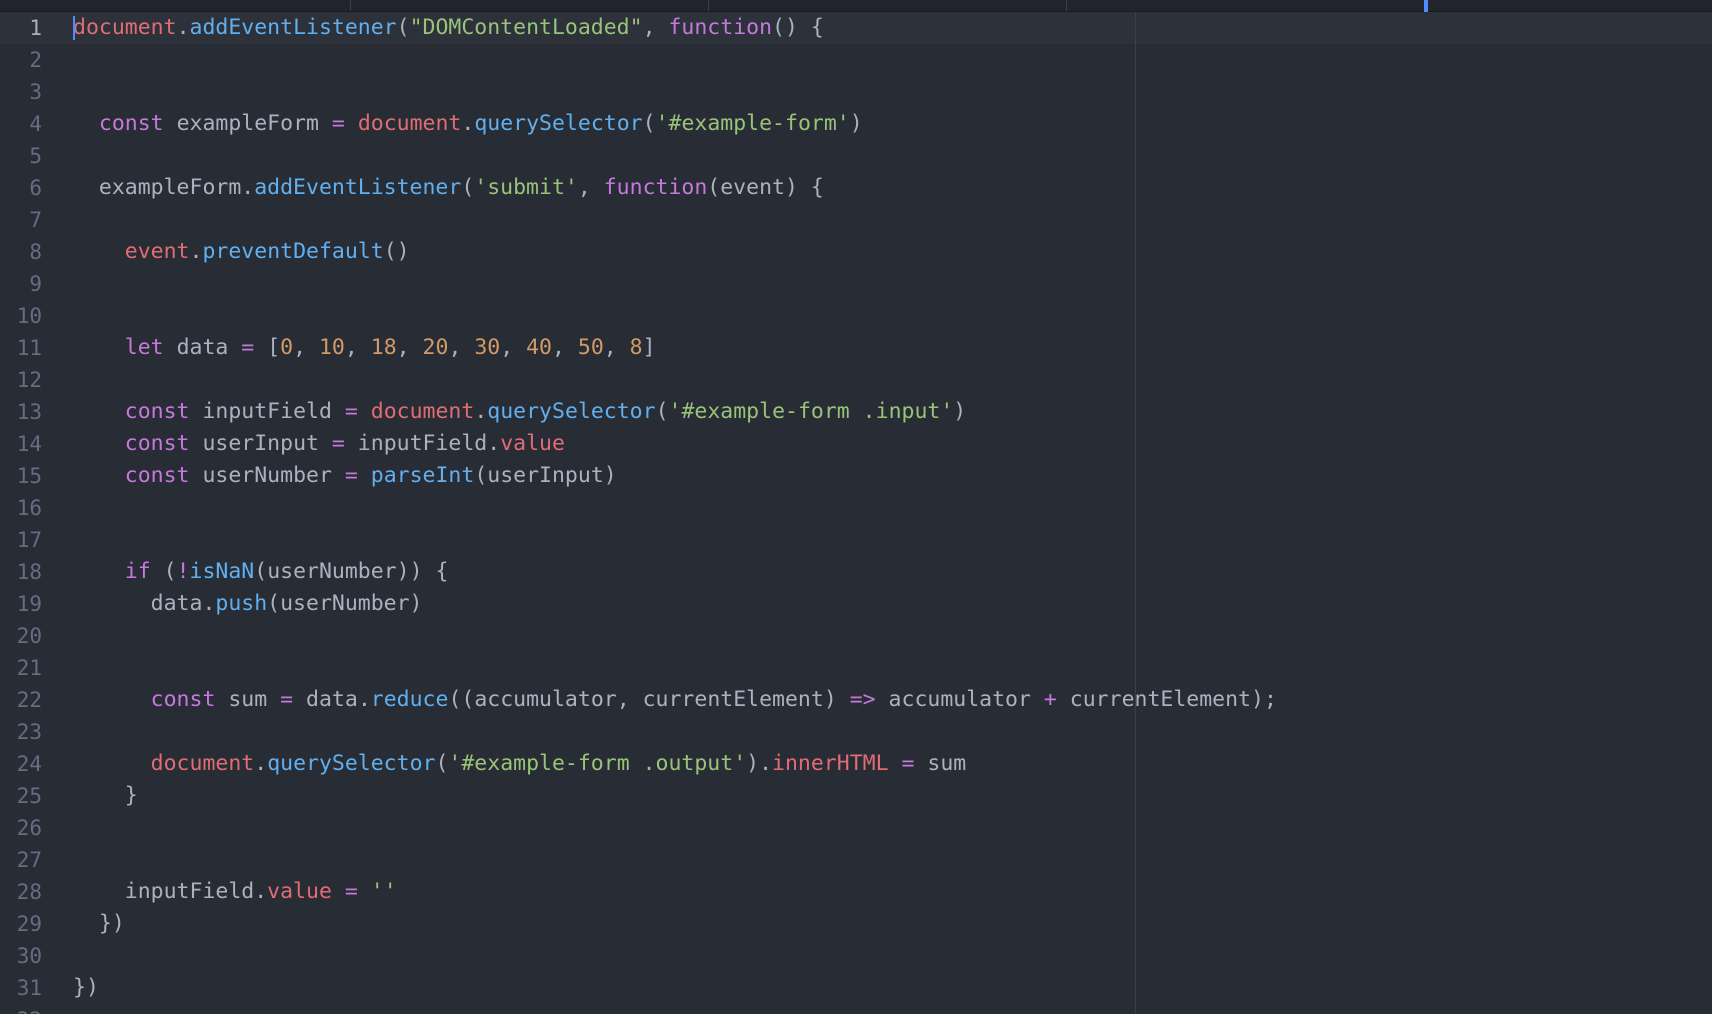 This screenshot has width=1712, height=1014. Describe the element at coordinates (649, 347) in the screenshot. I see `code-token: ]` at that location.